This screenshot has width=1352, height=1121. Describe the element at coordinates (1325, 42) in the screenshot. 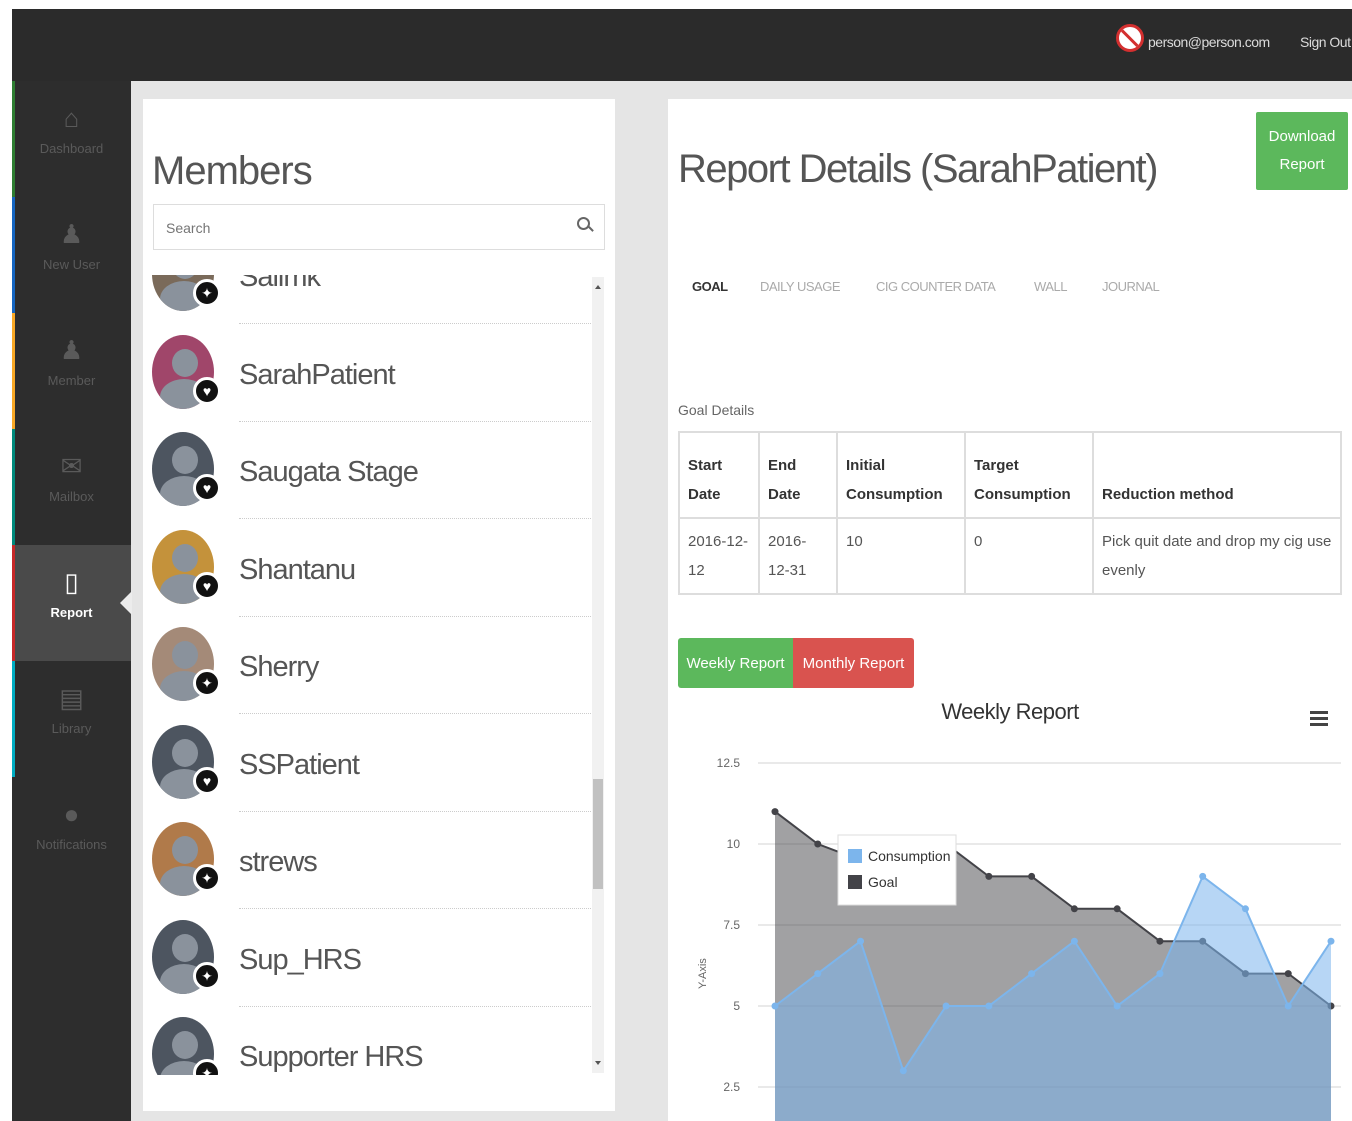

I see `sign-out-link: Sign Out` at that location.